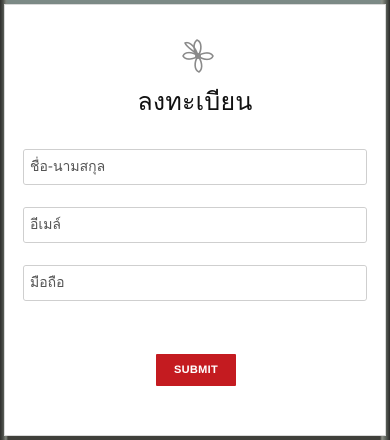 The image size is (390, 440). I want to click on full-name-input, so click(195, 167).